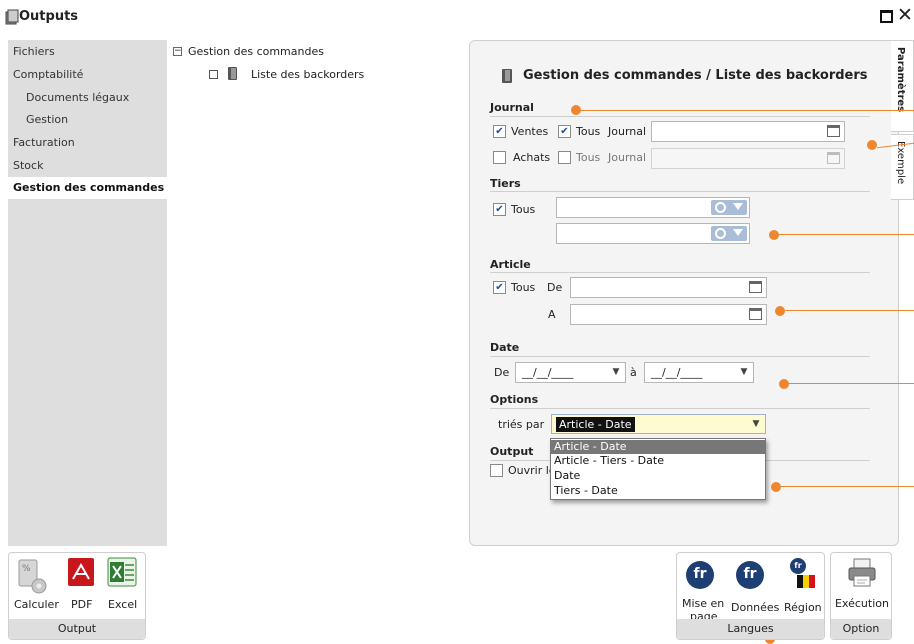  I want to click on close-icon: ✕, so click(905, 15).